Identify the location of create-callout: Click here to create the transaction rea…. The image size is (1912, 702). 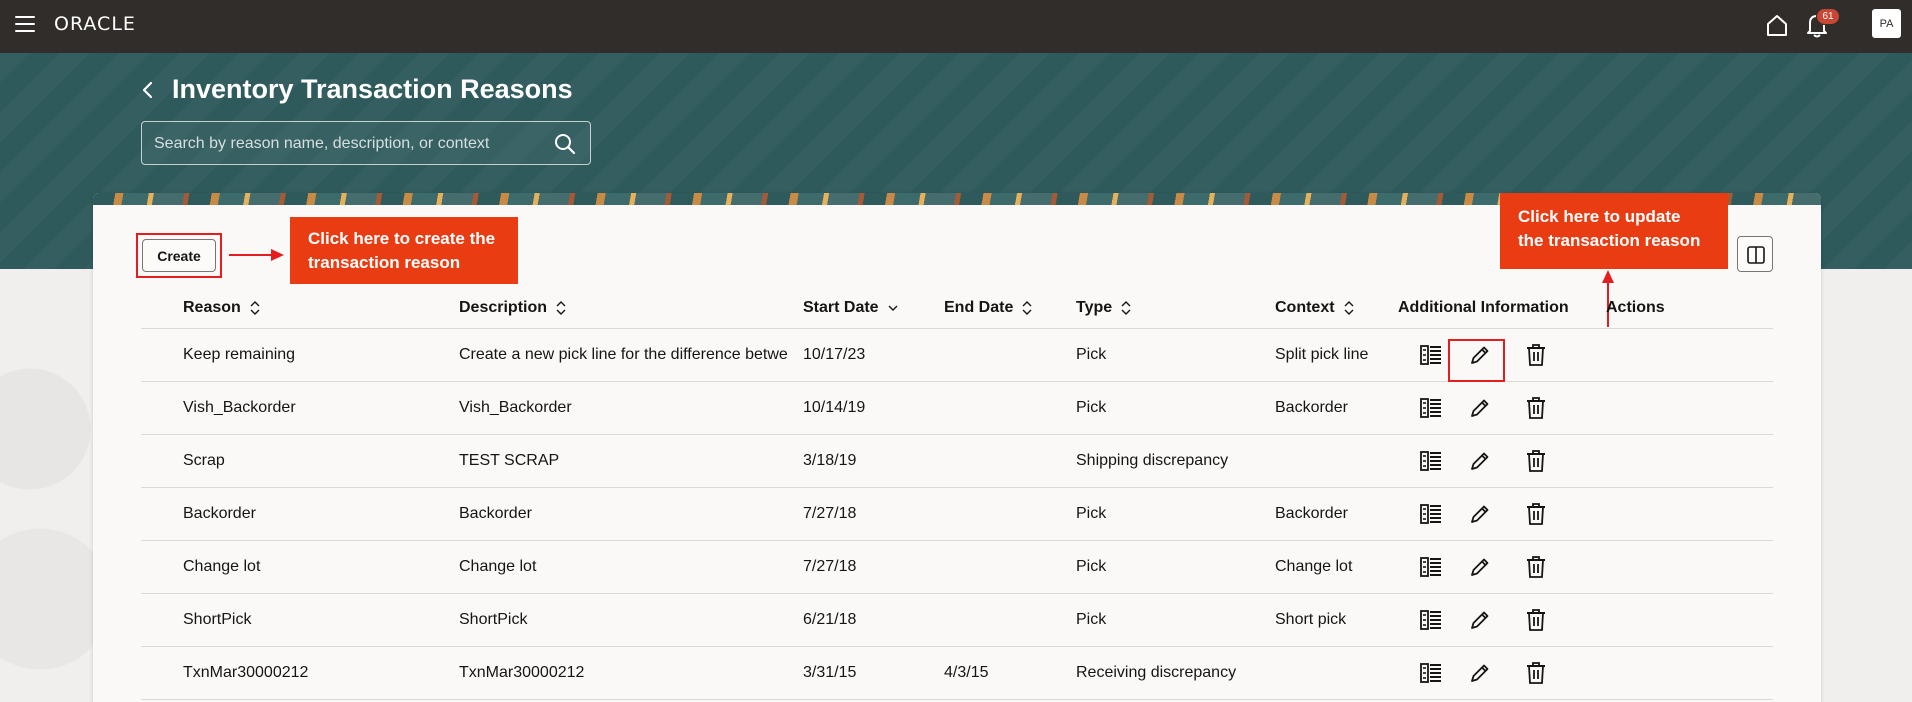
(404, 250).